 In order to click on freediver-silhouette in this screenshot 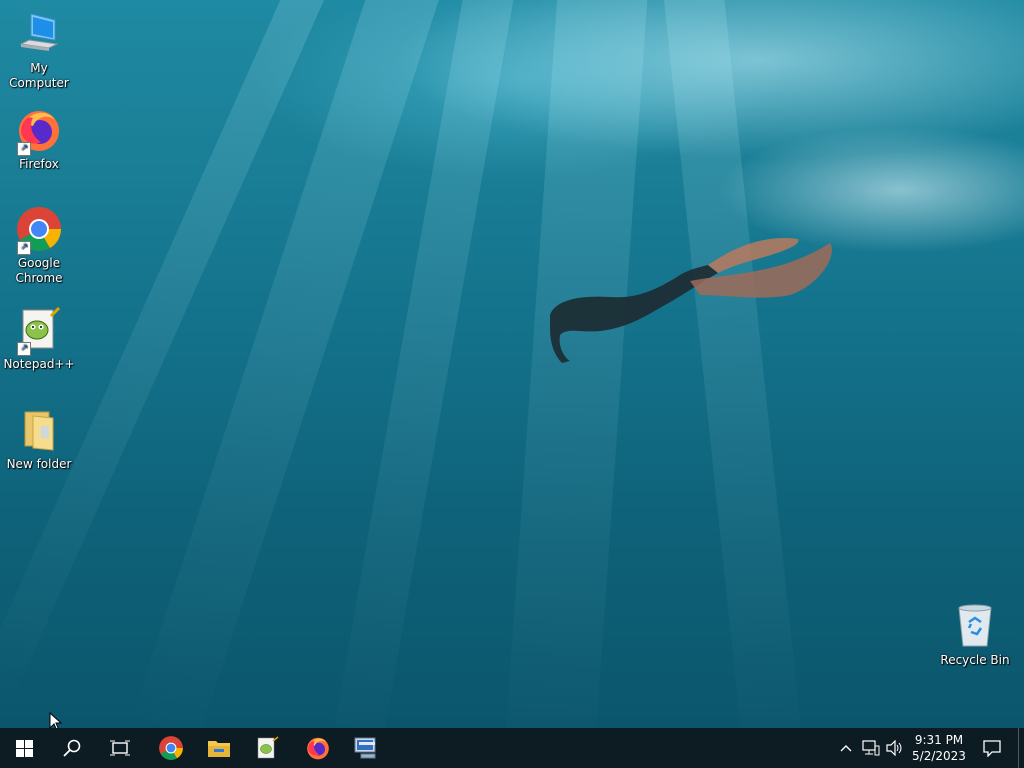, I will do `click(691, 300)`.